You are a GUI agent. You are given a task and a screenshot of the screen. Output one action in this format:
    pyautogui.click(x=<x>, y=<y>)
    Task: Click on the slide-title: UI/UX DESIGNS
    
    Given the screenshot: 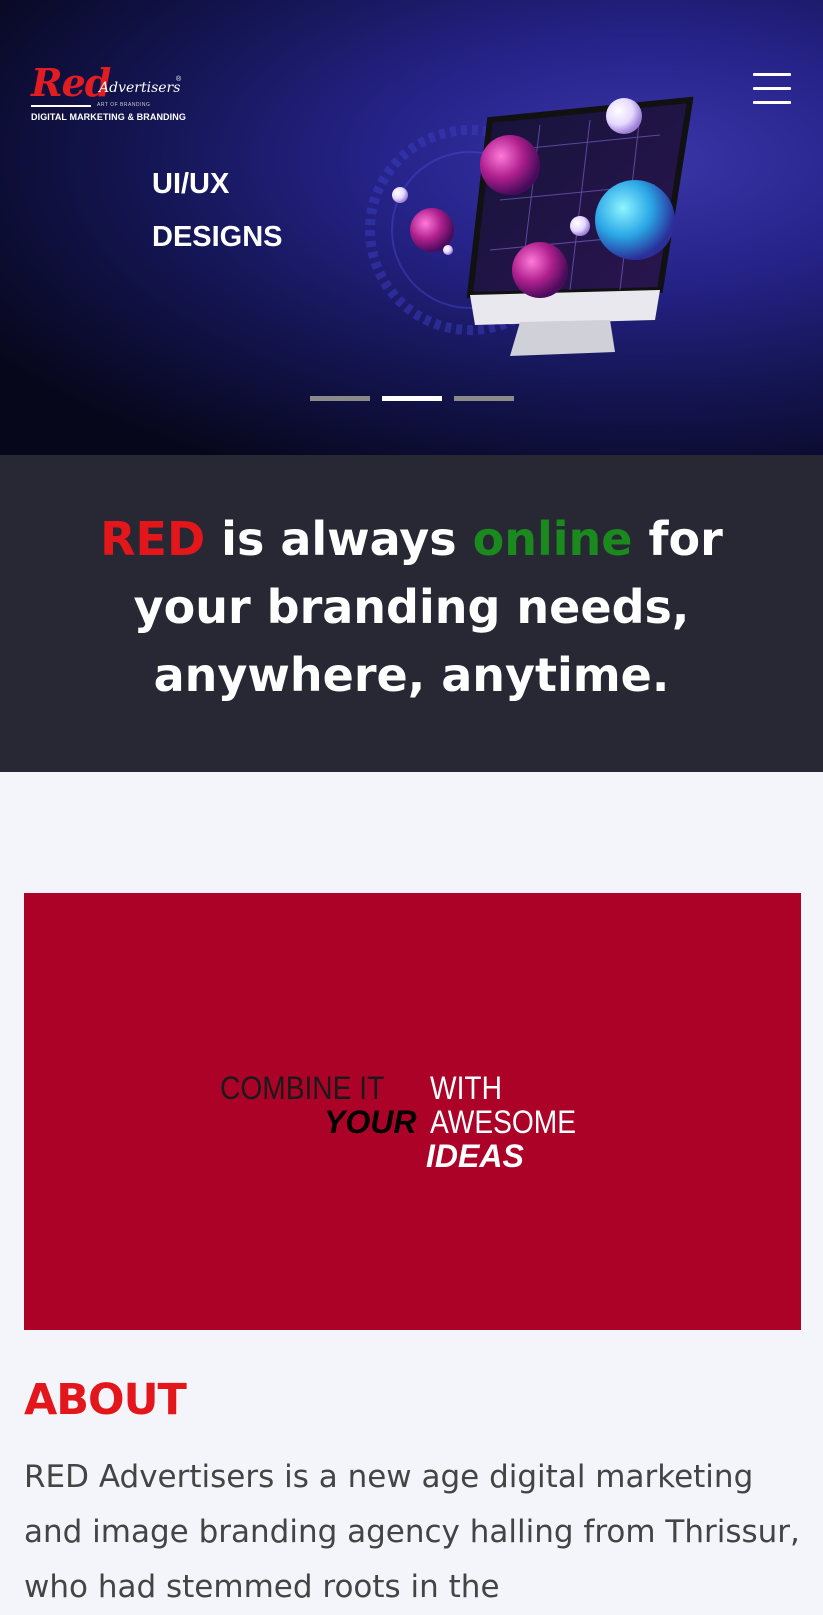 What is the action you would take?
    pyautogui.click(x=217, y=211)
    